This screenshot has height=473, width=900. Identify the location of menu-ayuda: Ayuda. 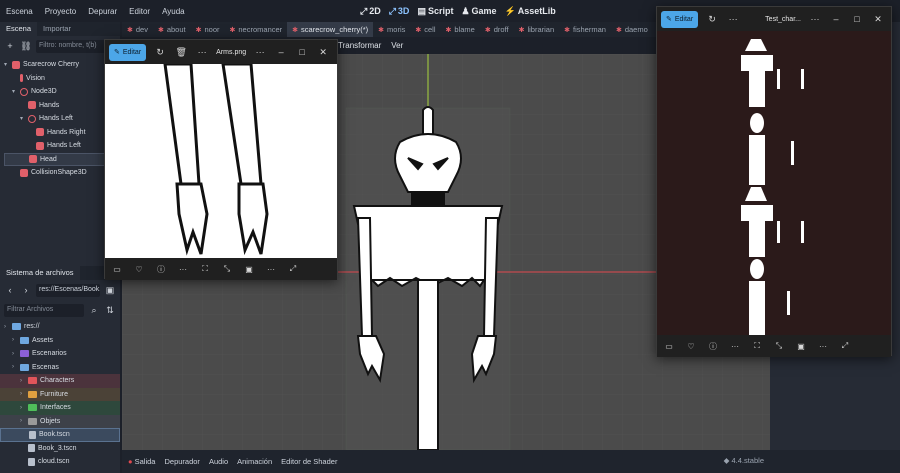
(173, 11).